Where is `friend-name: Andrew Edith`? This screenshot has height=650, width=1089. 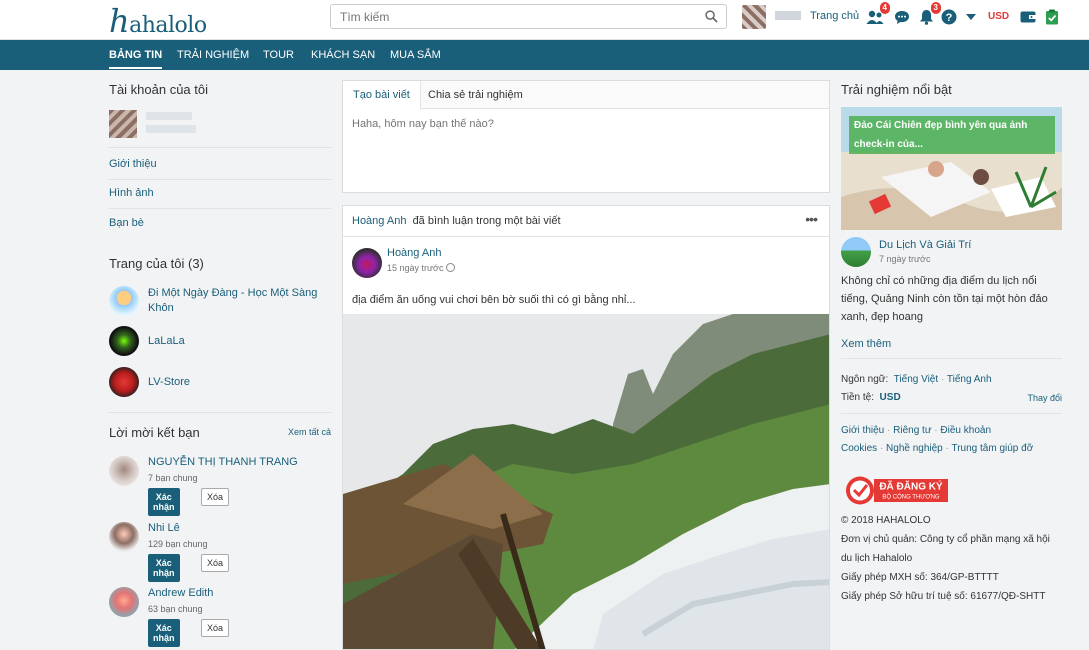 friend-name: Andrew Edith is located at coordinates (180, 593).